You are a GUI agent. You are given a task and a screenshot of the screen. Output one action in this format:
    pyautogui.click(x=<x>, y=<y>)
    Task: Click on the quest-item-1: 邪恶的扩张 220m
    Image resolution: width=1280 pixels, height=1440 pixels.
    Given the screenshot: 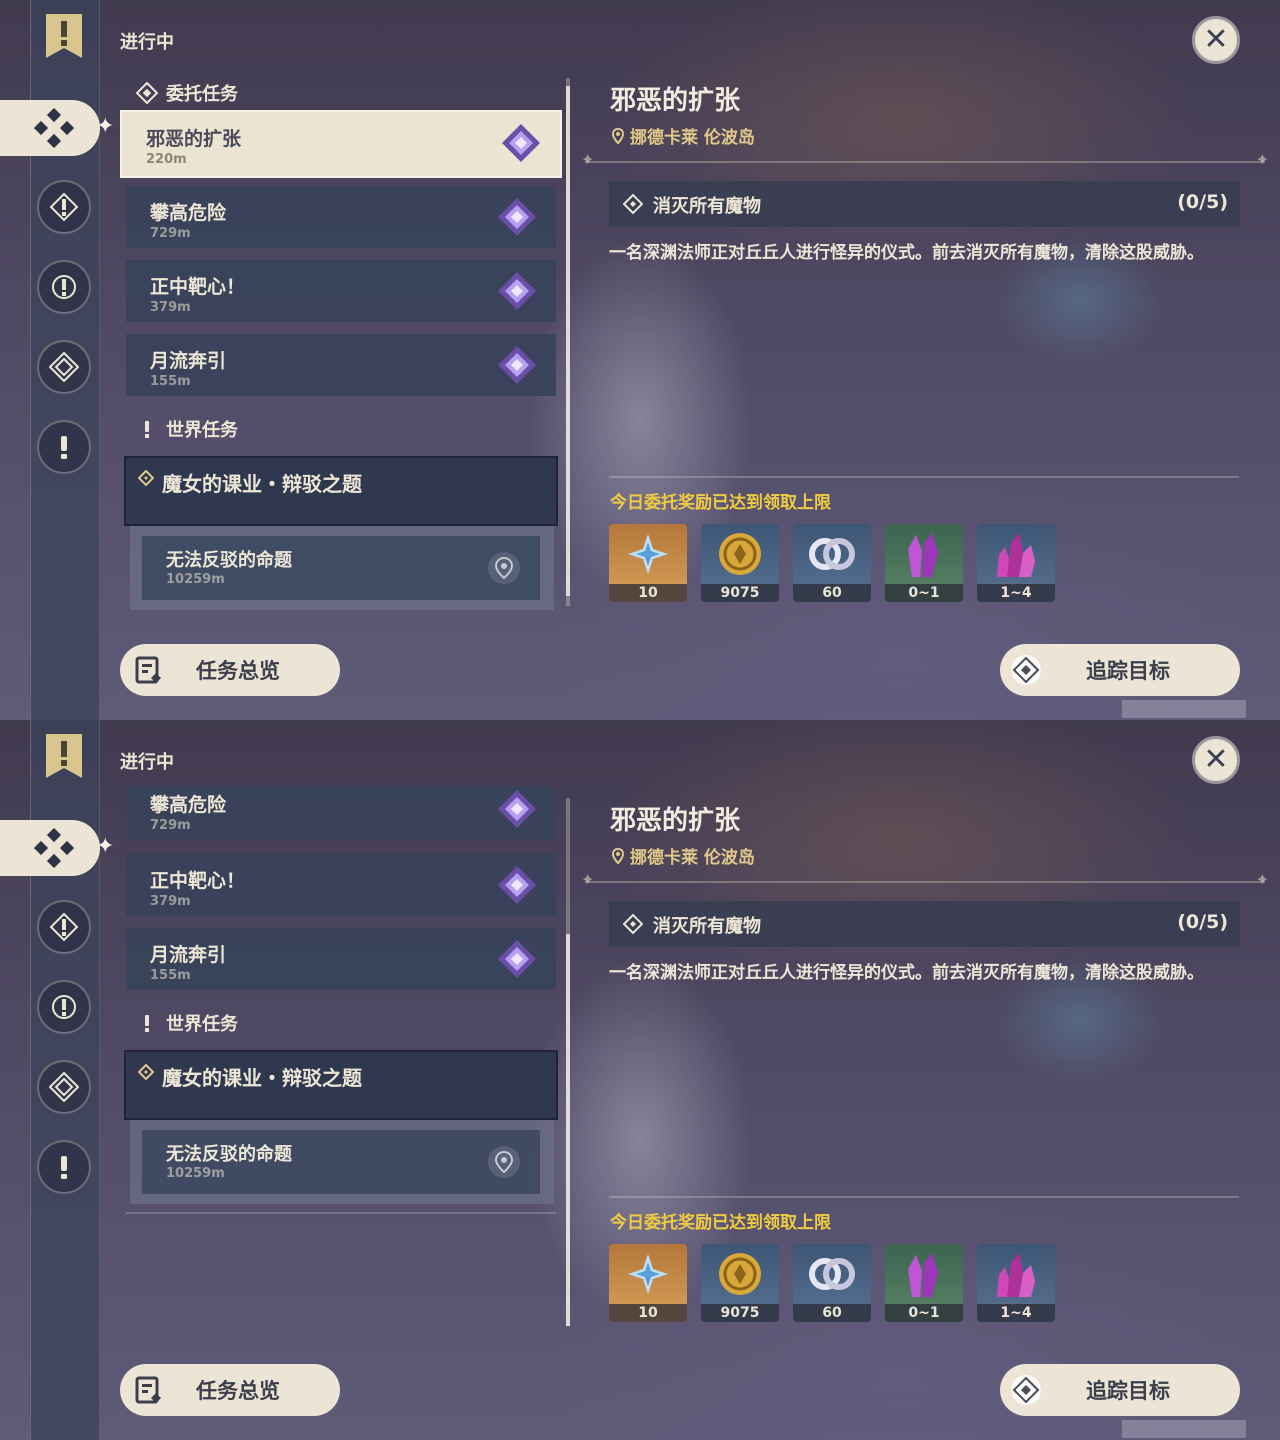 What is the action you would take?
    pyautogui.click(x=341, y=144)
    